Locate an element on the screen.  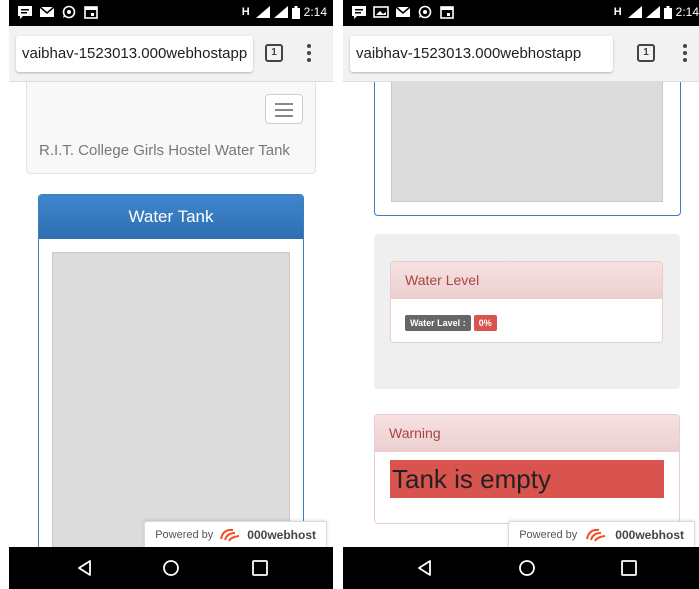
water-level-well: Water Level Water Lavel : 0% is located at coordinates (527, 311).